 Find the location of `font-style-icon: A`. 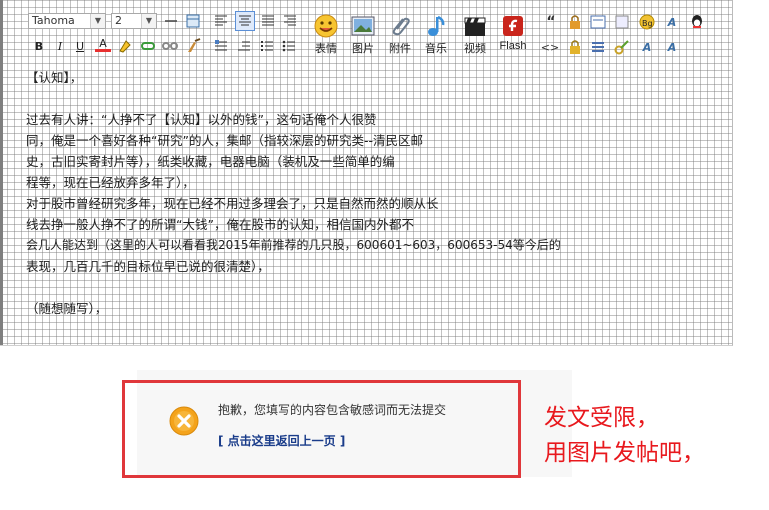

font-style-icon: A is located at coordinates (672, 22).